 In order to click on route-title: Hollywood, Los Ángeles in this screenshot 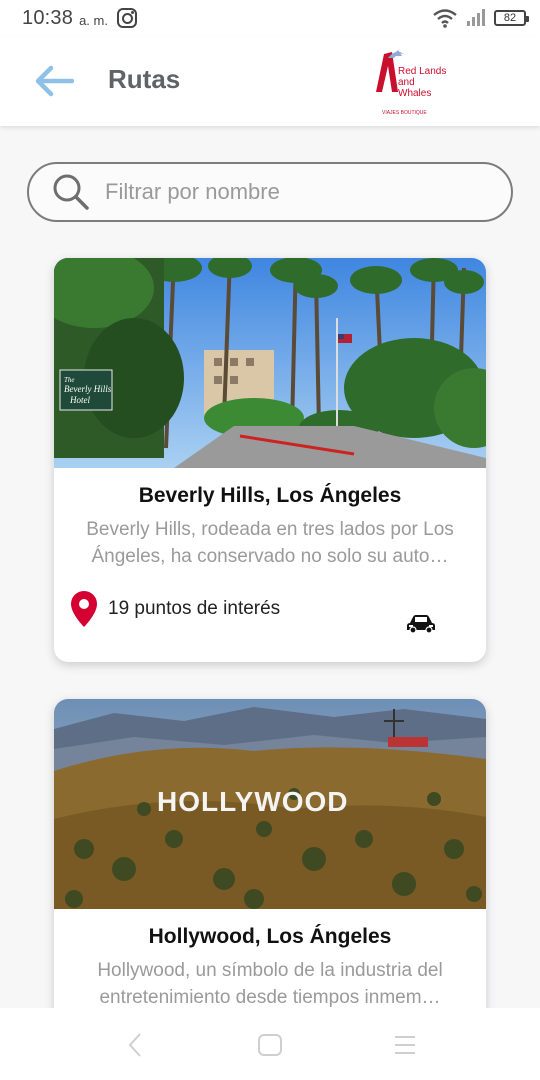, I will do `click(270, 936)`.